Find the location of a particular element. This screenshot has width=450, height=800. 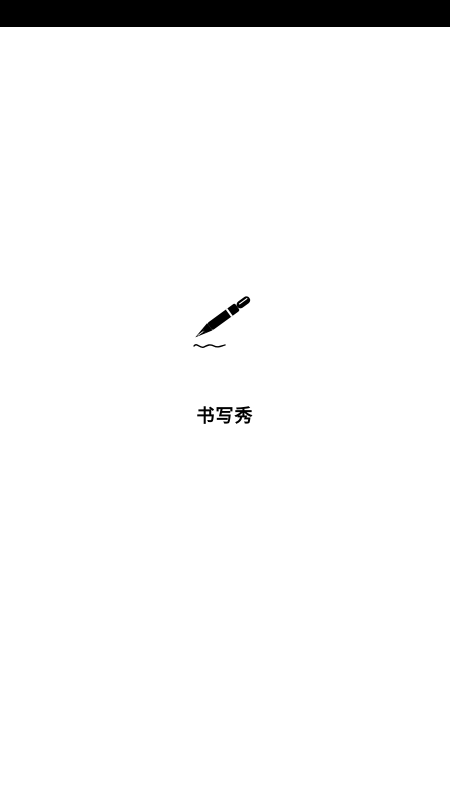

fountain-pen-signature-icon is located at coordinates (226, 321).